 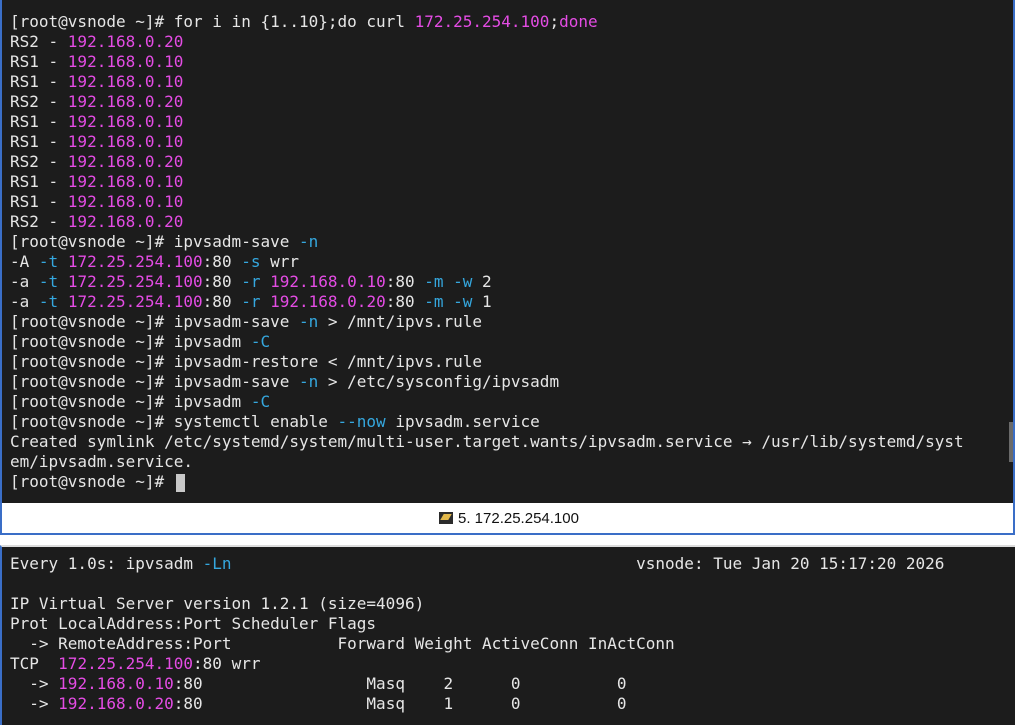 What do you see at coordinates (92, 481) in the screenshot?
I see `terminal-text: [root@vsnode ~]#` at bounding box center [92, 481].